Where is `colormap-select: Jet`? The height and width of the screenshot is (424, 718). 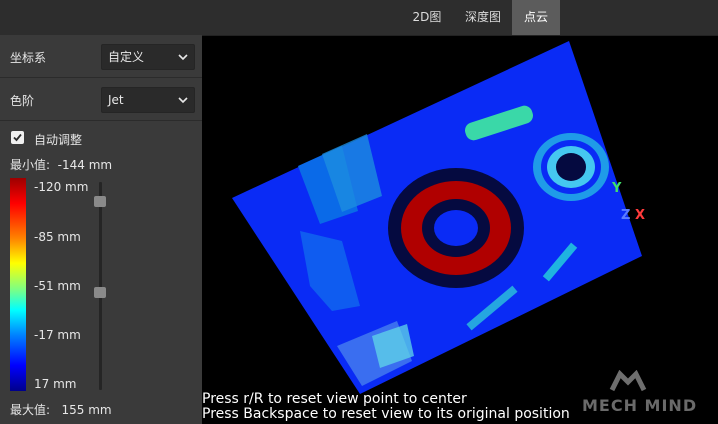 colormap-select: Jet is located at coordinates (148, 100).